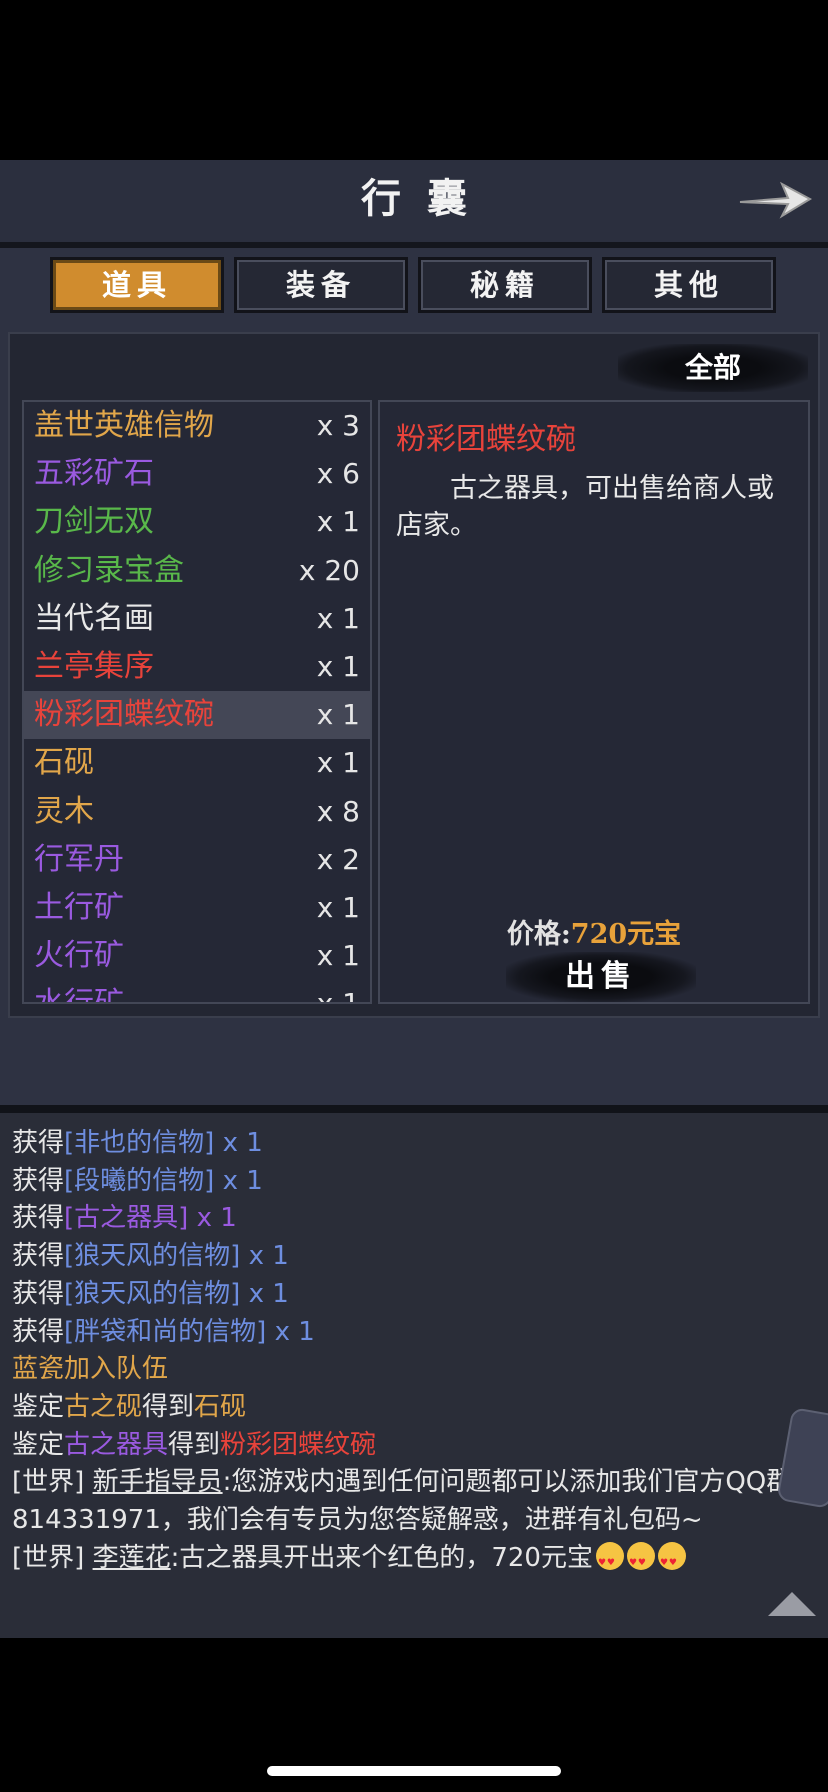 The image size is (828, 1792). I want to click on item-name: 当代名画, so click(94, 618).